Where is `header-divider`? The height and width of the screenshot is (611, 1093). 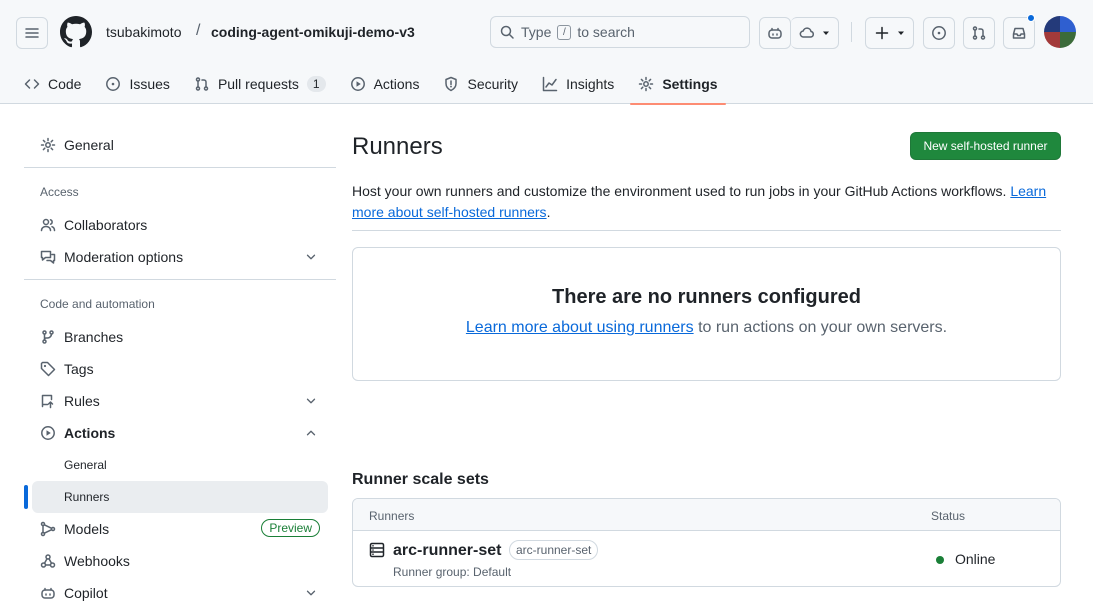 header-divider is located at coordinates (851, 32).